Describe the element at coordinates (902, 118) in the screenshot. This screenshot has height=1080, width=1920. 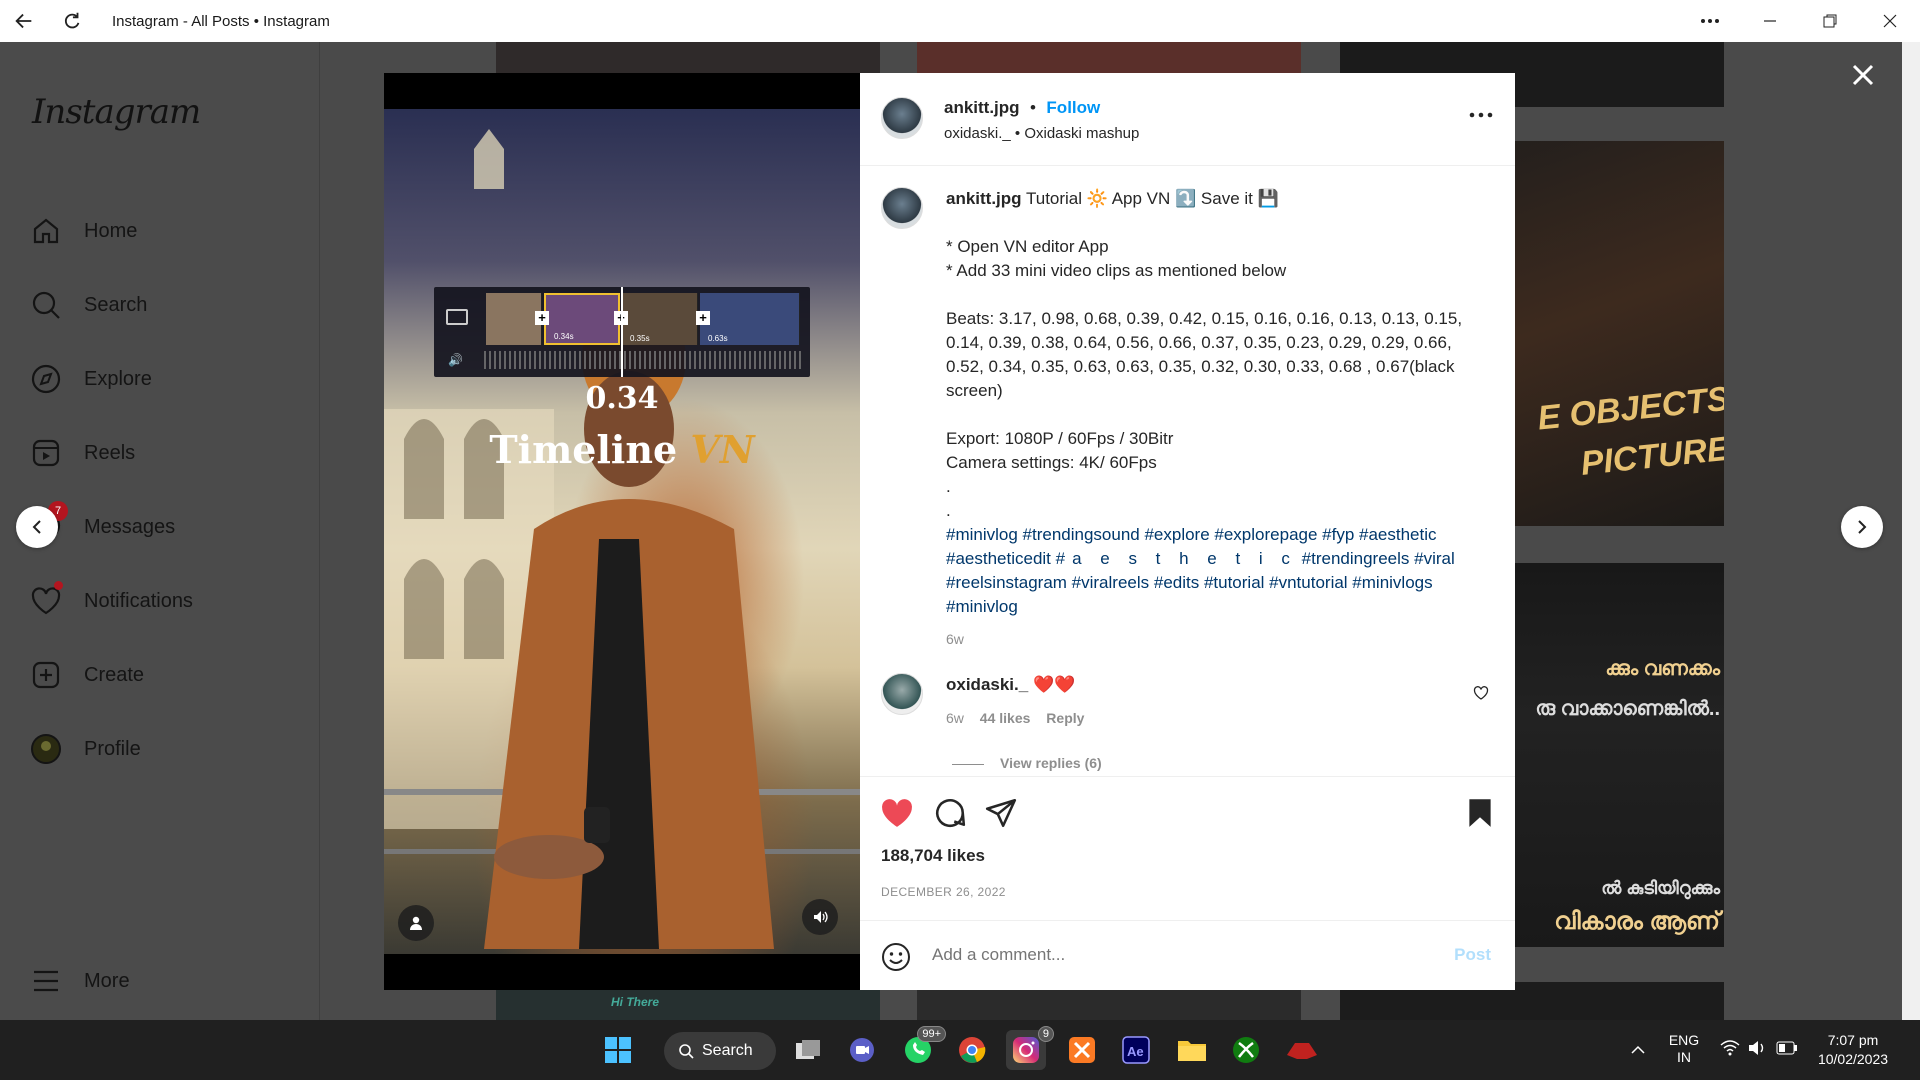
I see `author-avatar` at that location.